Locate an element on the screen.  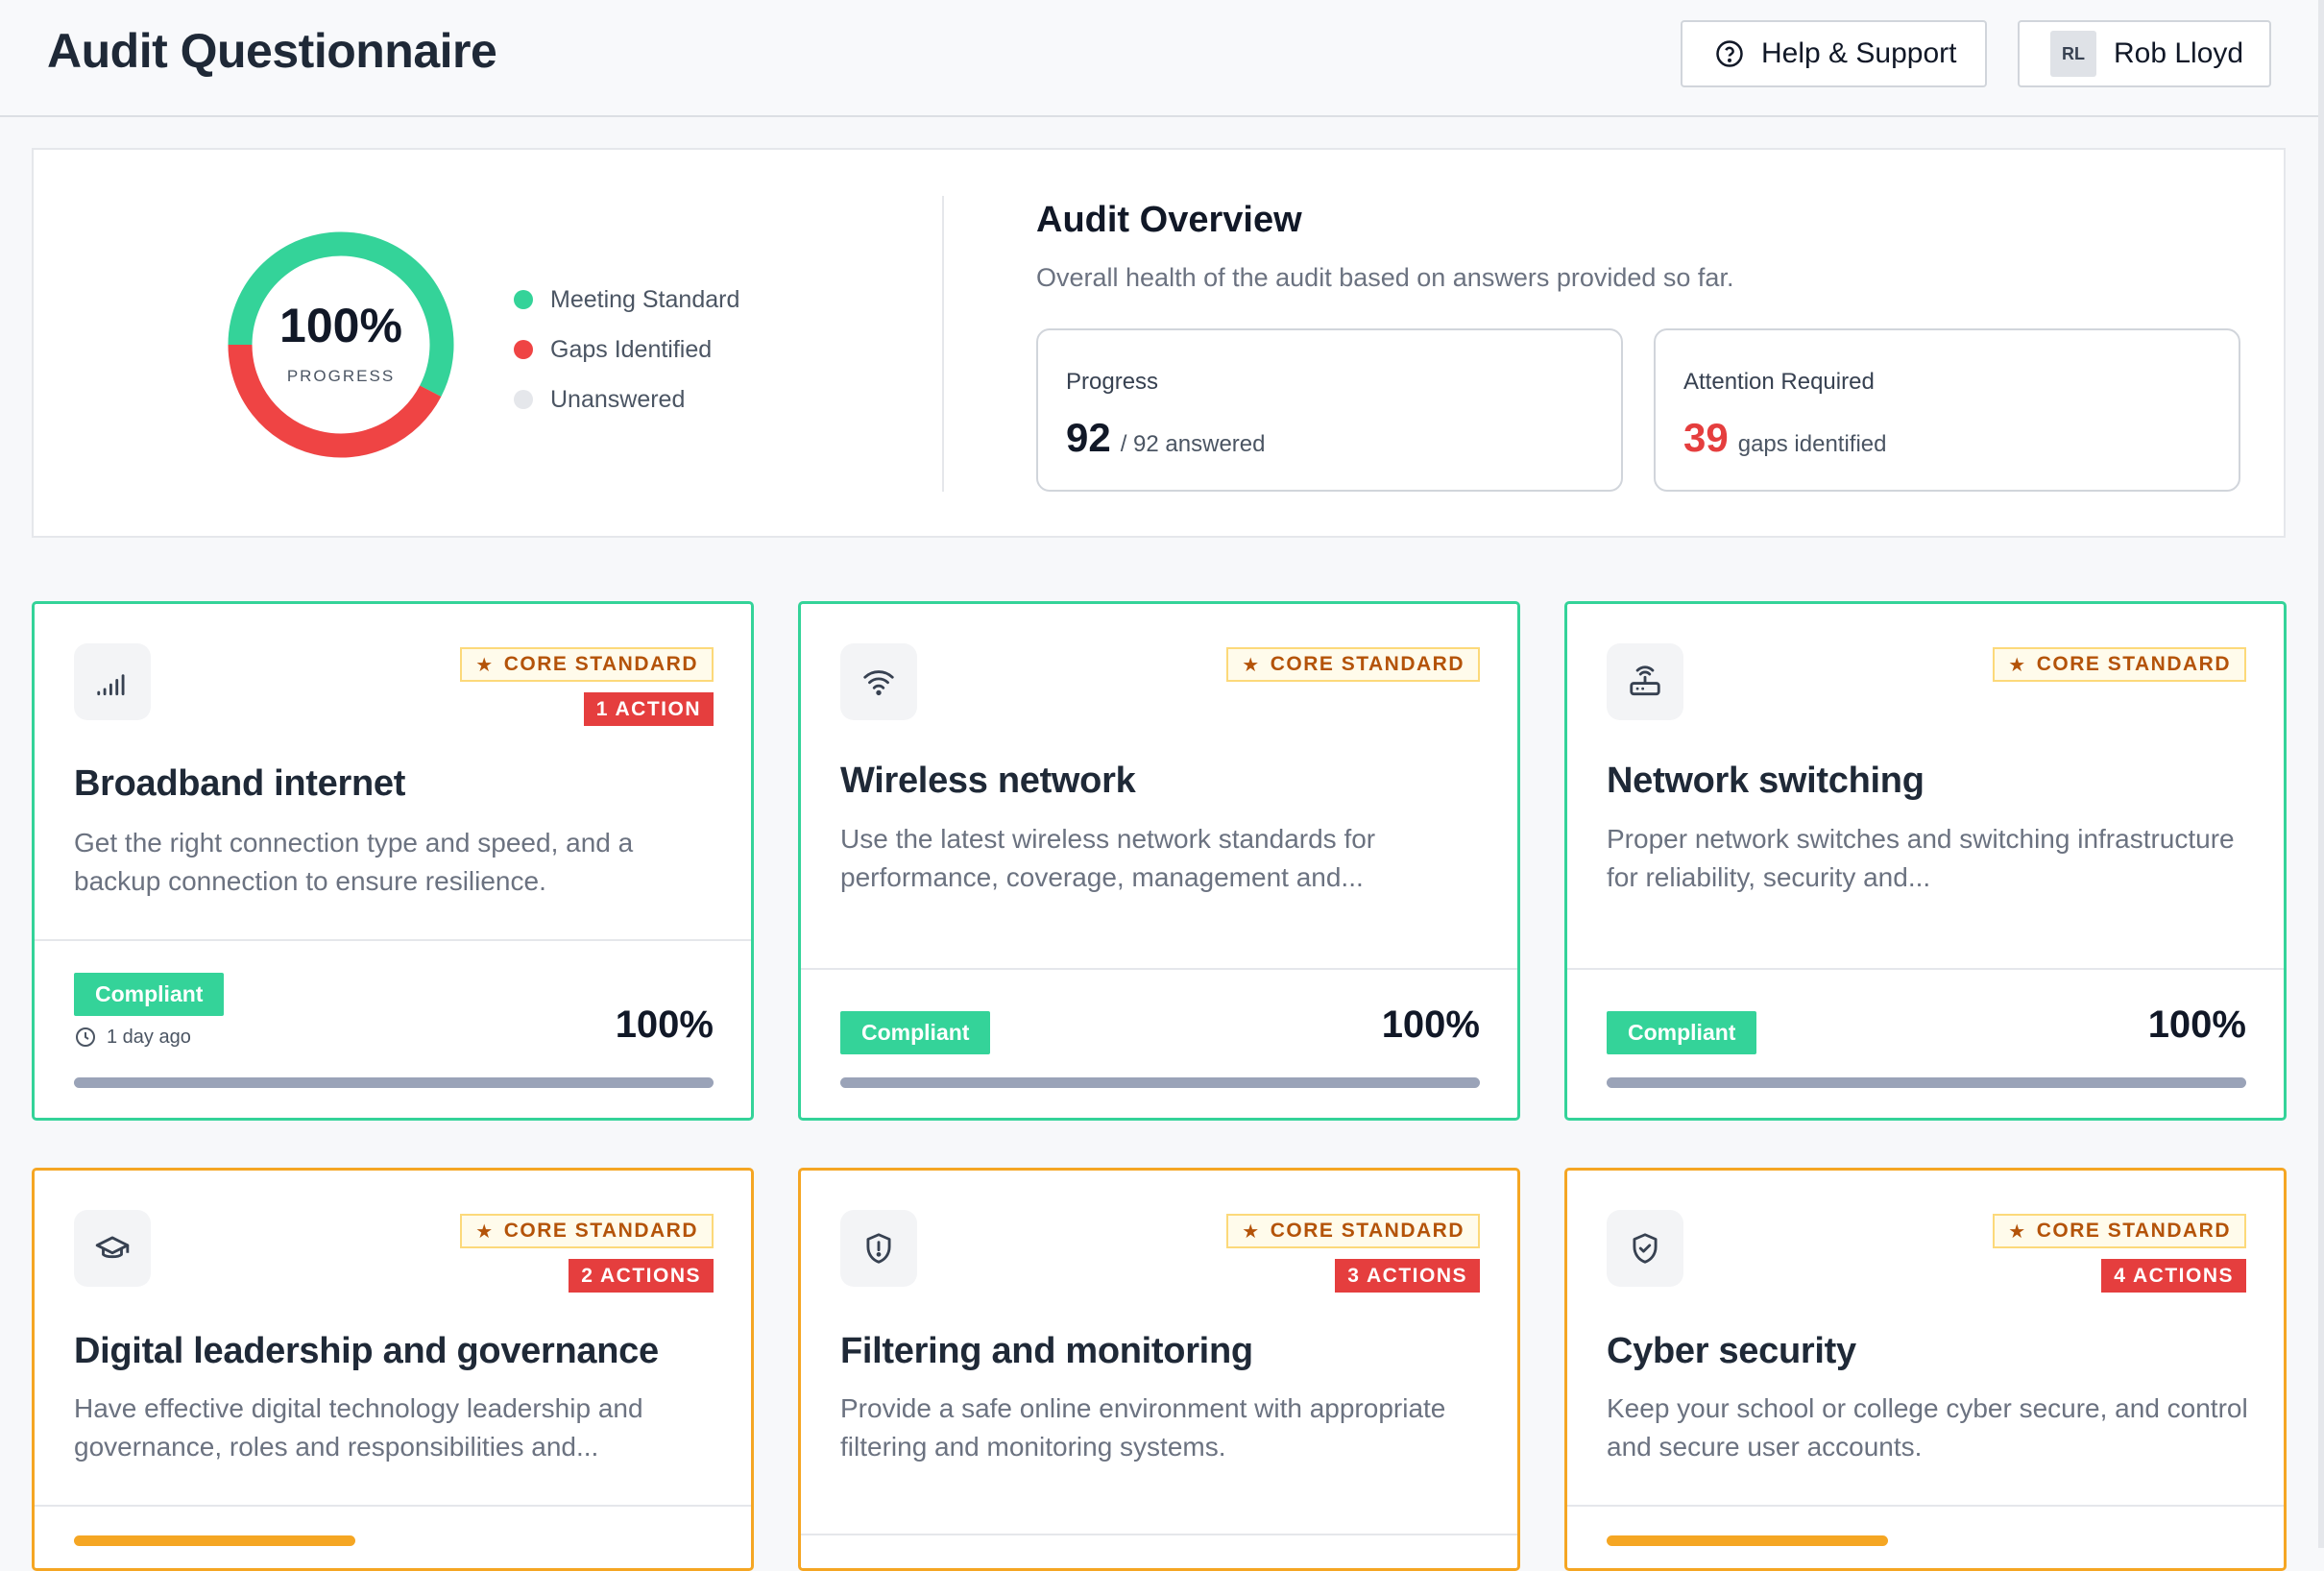
shield-check-icon is located at coordinates (1645, 1248).